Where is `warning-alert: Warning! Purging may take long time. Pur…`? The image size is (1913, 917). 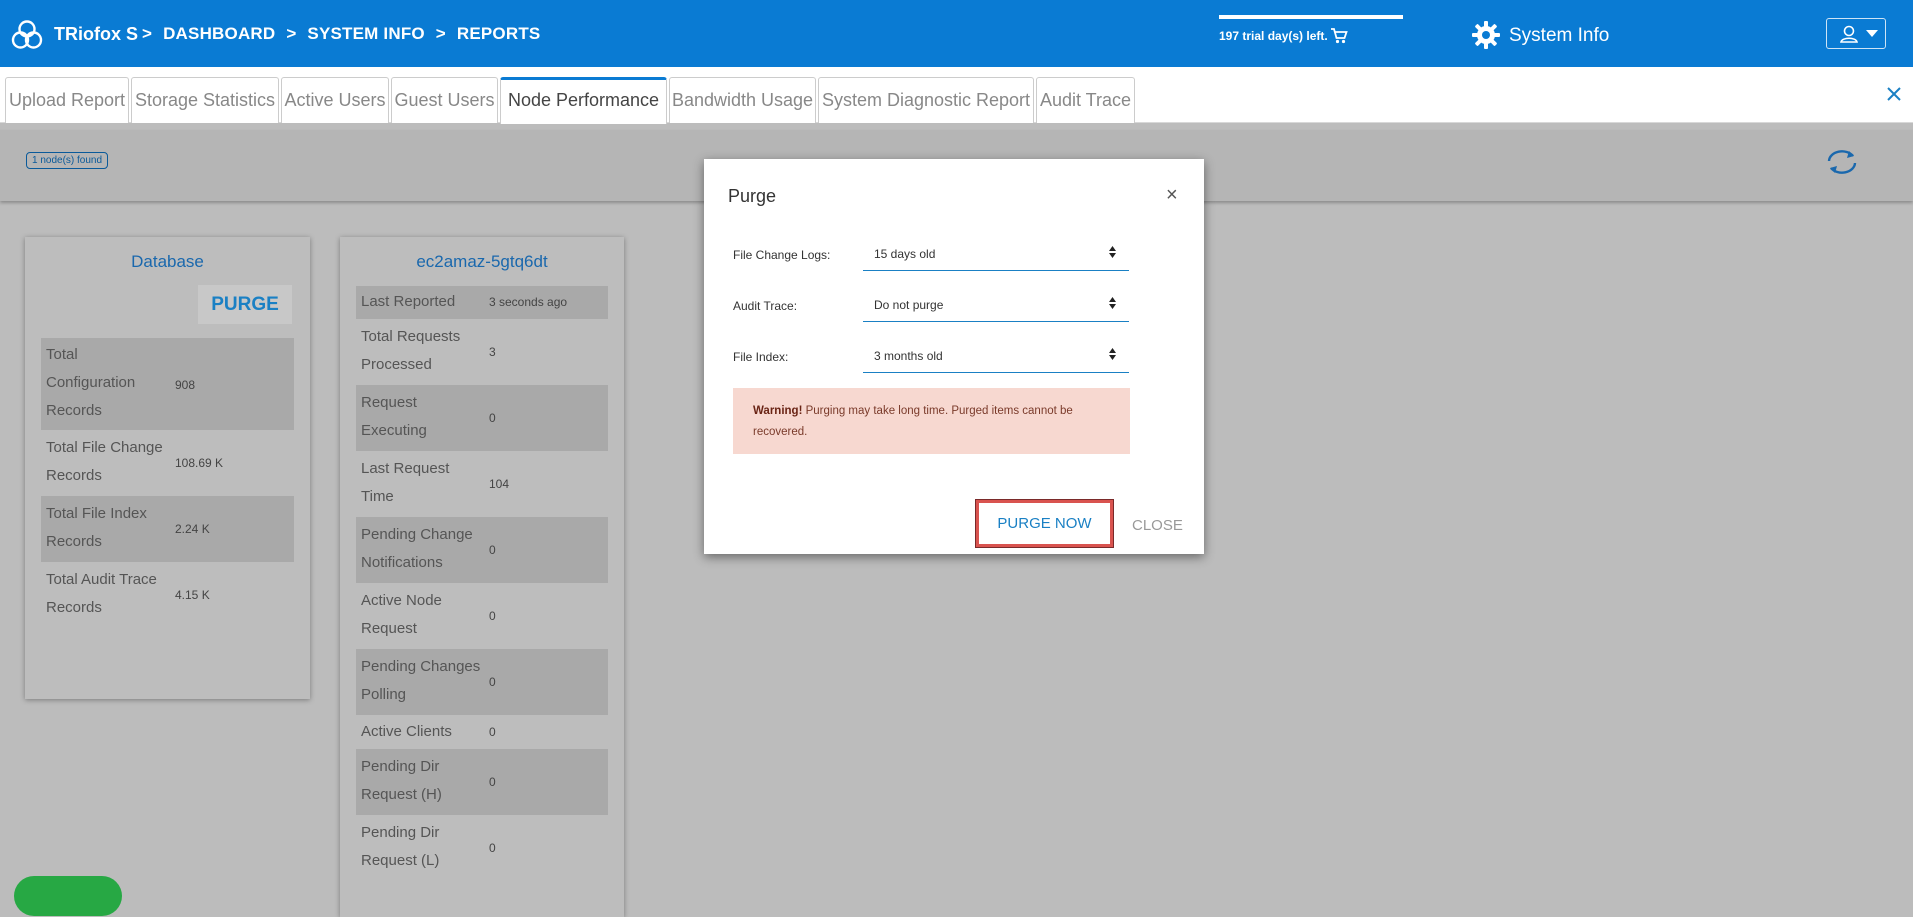 warning-alert: Warning! Purging may take long time. Pur… is located at coordinates (931, 421).